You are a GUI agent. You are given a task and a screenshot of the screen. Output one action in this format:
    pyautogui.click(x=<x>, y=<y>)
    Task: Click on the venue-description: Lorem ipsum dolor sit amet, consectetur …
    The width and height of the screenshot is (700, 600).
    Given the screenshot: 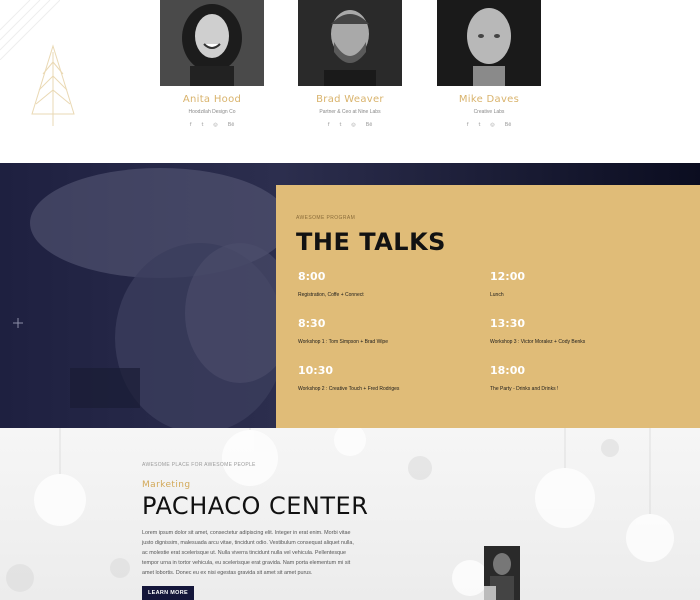 What is the action you would take?
    pyautogui.click(x=253, y=553)
    